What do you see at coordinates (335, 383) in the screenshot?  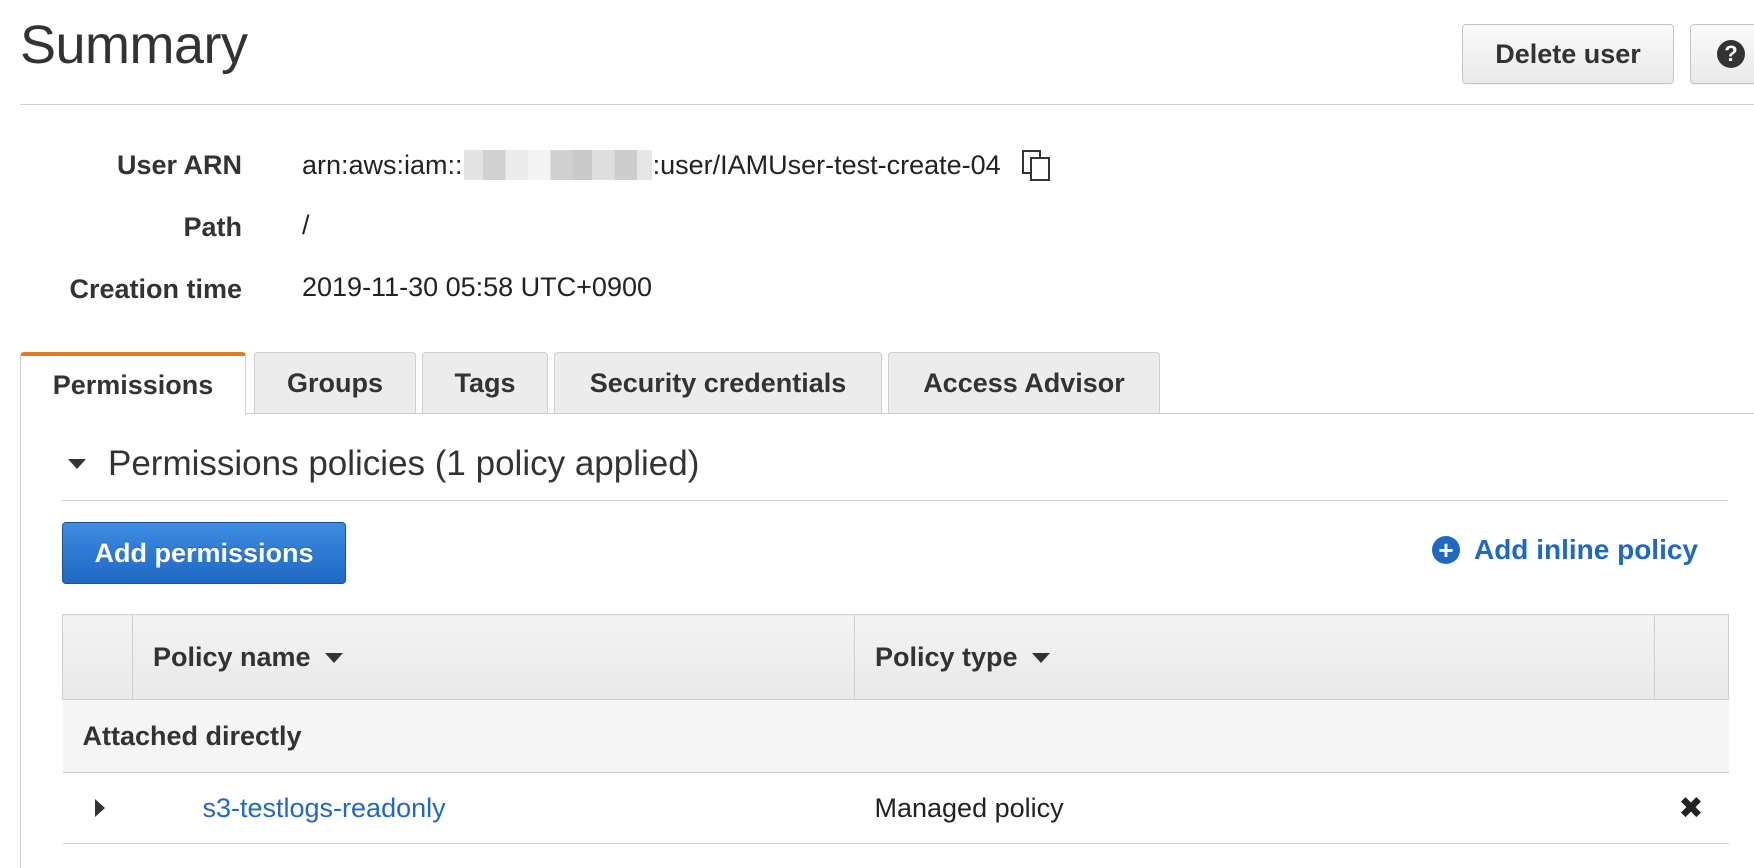 I see `tab-groups: Groups` at bounding box center [335, 383].